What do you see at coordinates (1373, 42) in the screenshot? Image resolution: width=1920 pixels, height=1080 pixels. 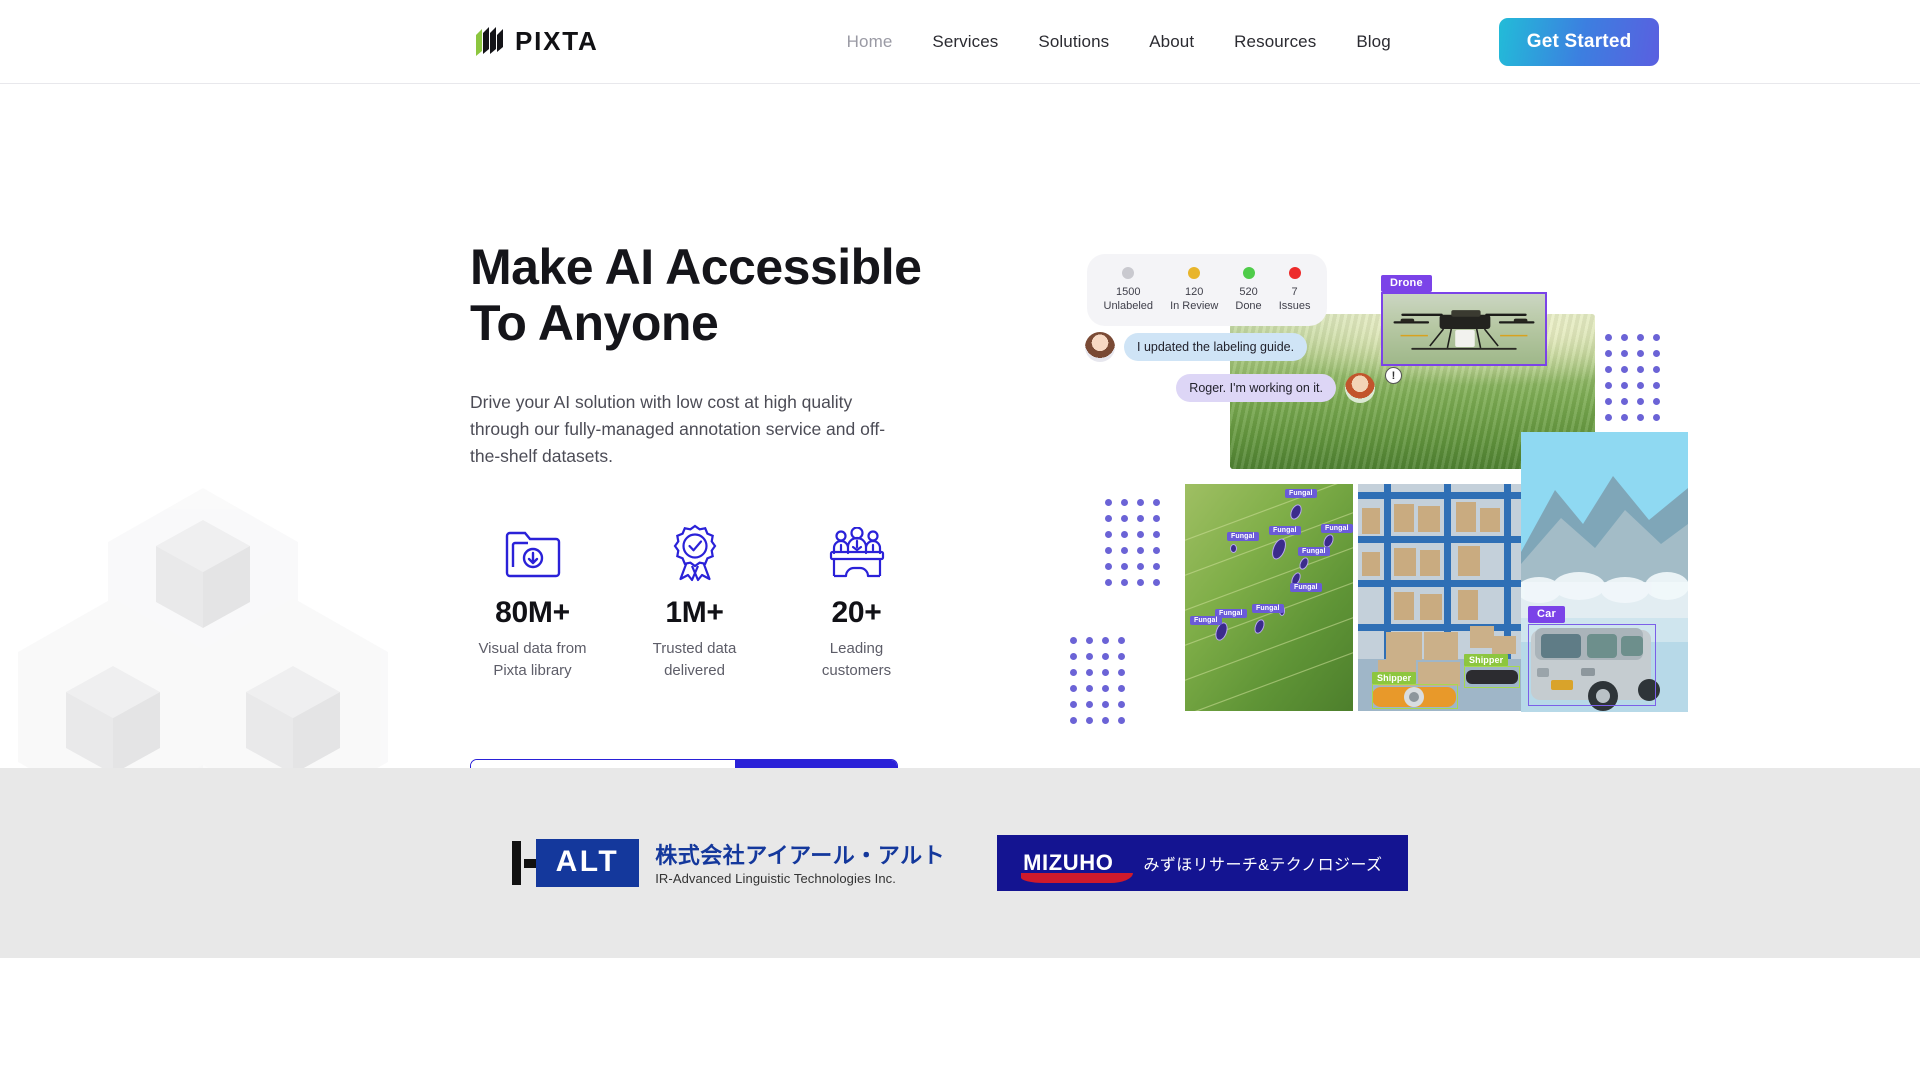 I see `nav-item-blog: Blog` at bounding box center [1373, 42].